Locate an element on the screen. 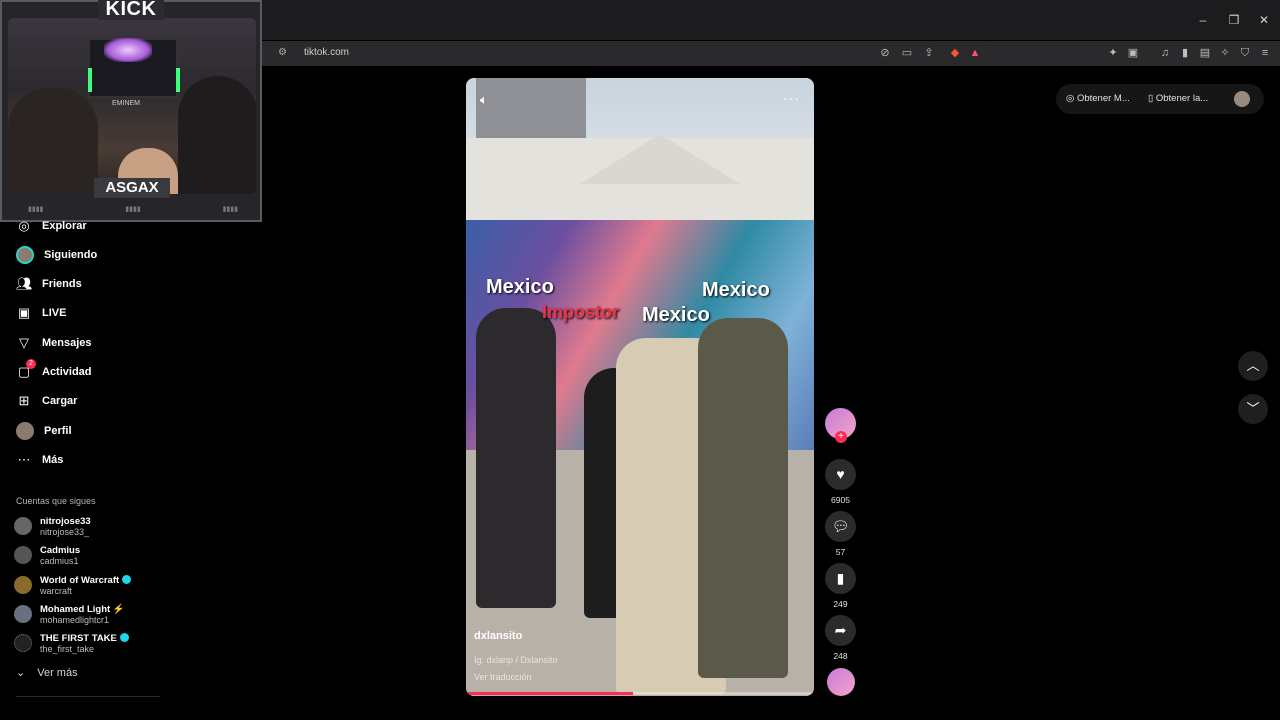  nav-siguiendo: Siguiendo is located at coordinates (56, 255).